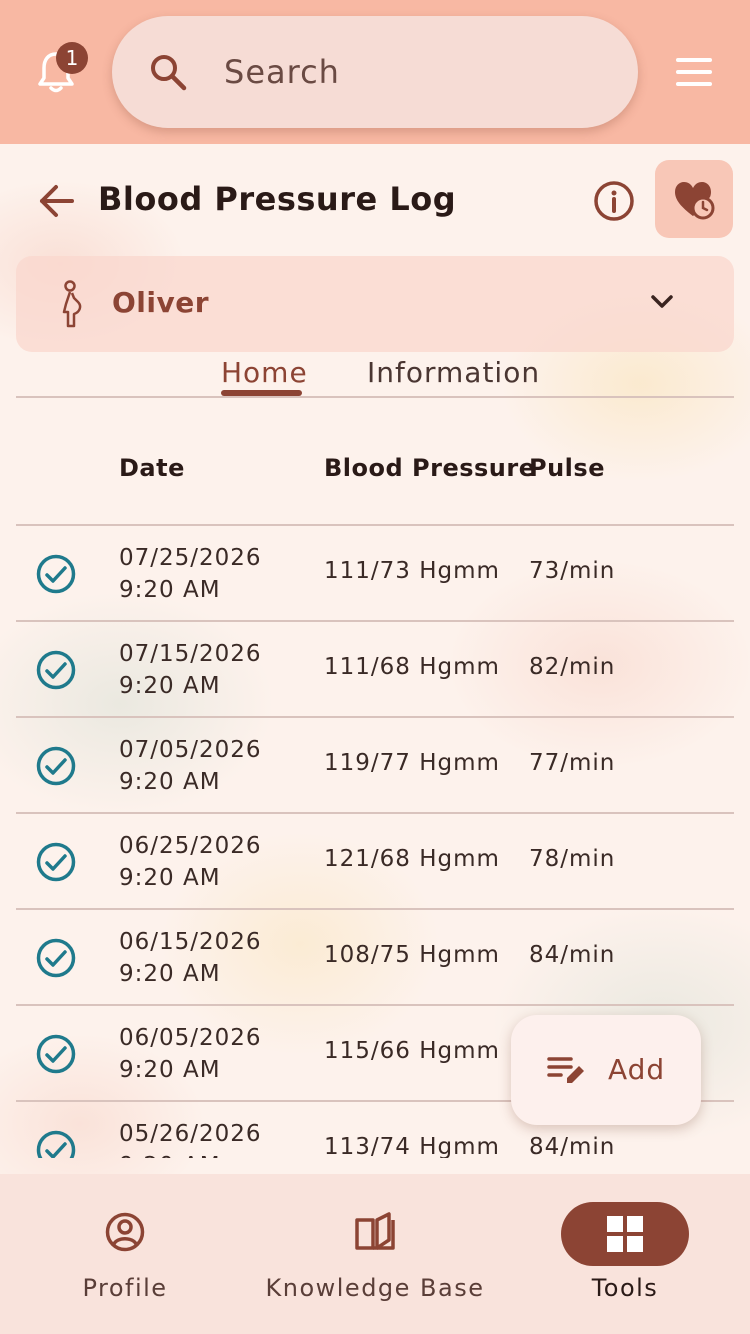  I want to click on grid-icon, so click(625, 1234).